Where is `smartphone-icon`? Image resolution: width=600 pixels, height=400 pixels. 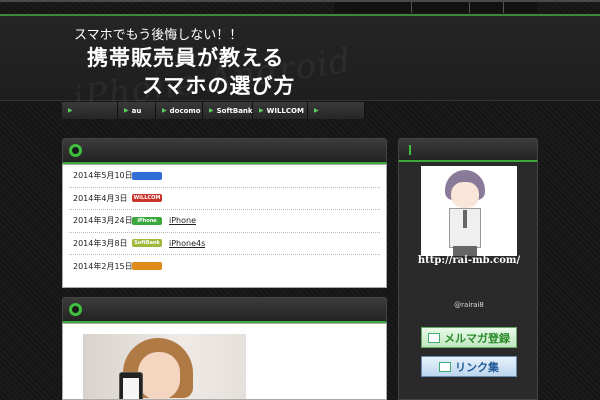 smartphone-icon is located at coordinates (131, 385).